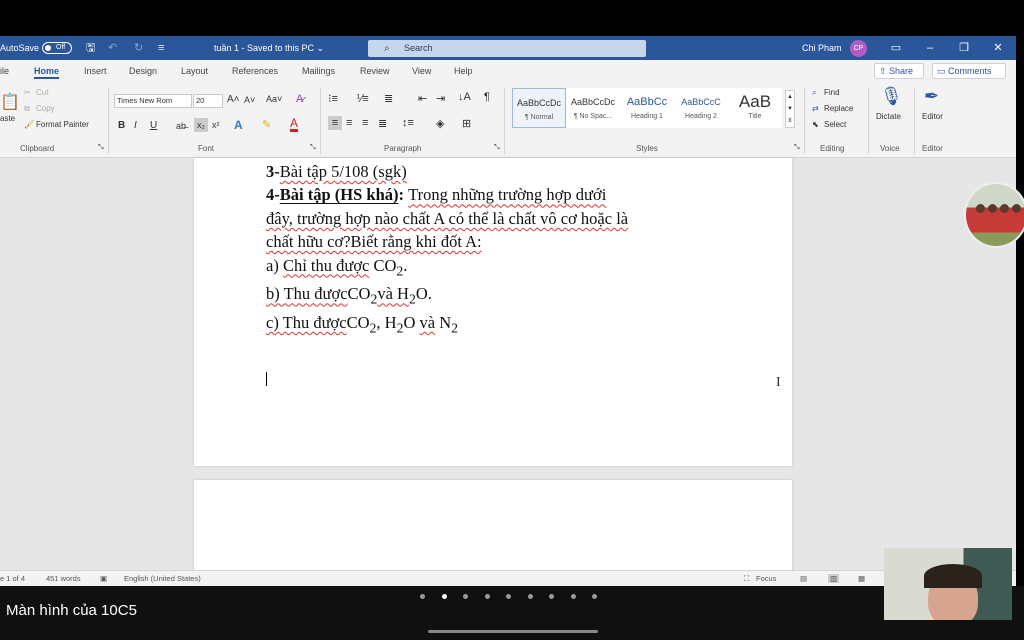 This screenshot has width=1024, height=640. I want to click on styles-scroll: ▲ ▼ ⊻, so click(790, 109).